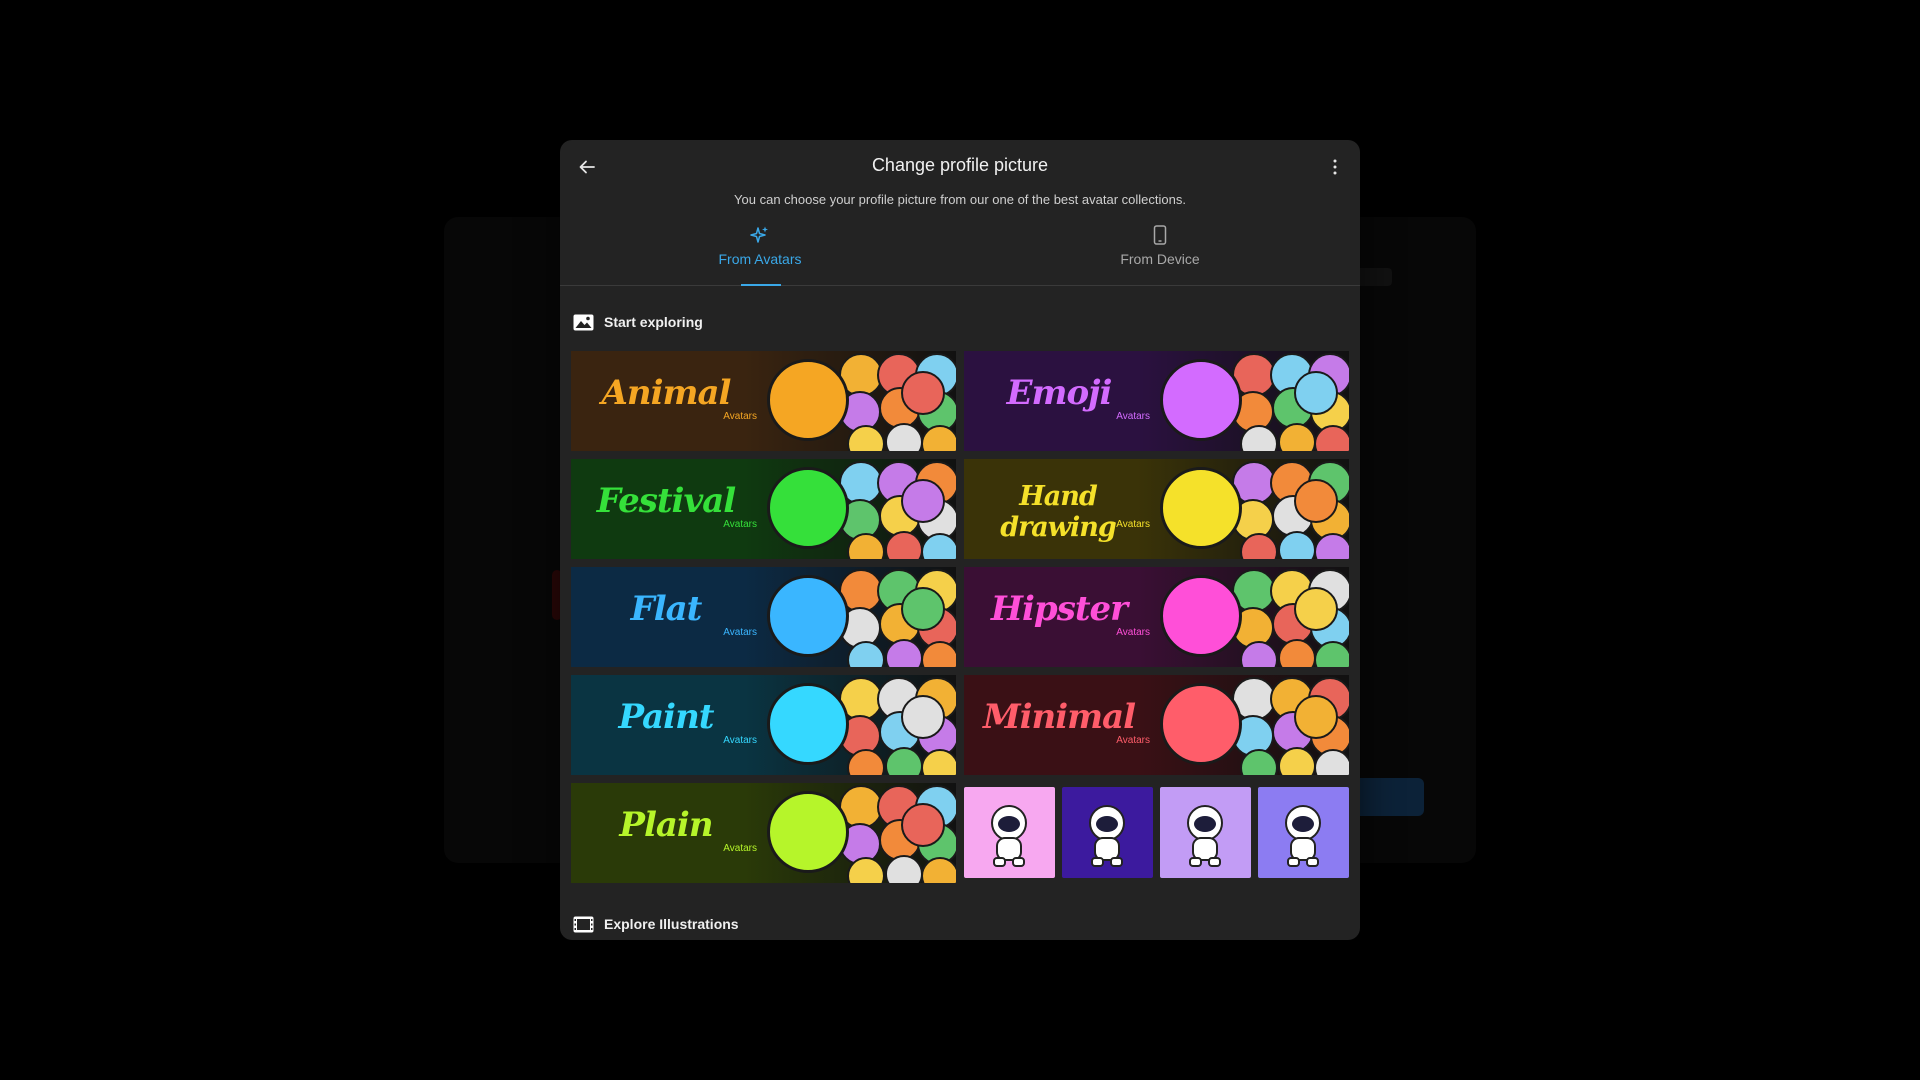 Image resolution: width=1920 pixels, height=1080 pixels. I want to click on tab-label: From Device, so click(1160, 259).